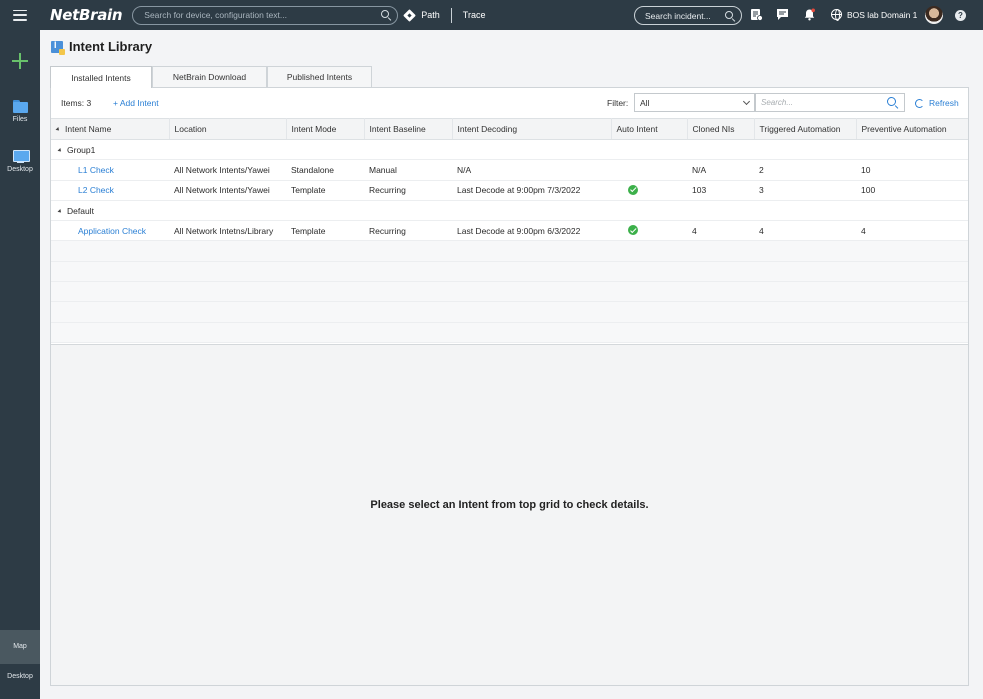 The width and height of the screenshot is (983, 699). What do you see at coordinates (805, 190) in the screenshot?
I see `triggered-cell: 3` at bounding box center [805, 190].